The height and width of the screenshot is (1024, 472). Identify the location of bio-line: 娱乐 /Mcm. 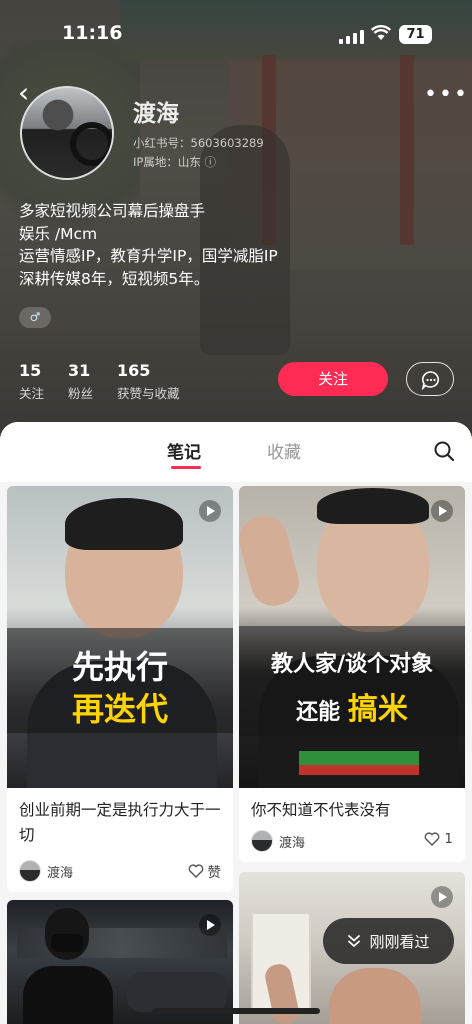
(58, 233).